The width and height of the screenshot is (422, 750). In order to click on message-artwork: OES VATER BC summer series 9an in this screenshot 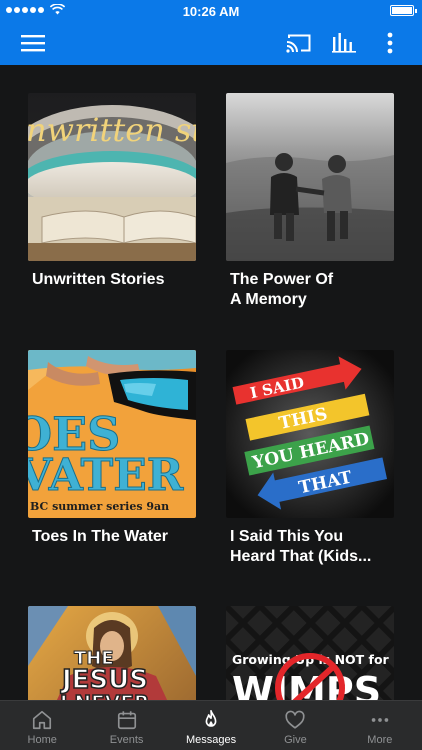, I will do `click(112, 434)`.